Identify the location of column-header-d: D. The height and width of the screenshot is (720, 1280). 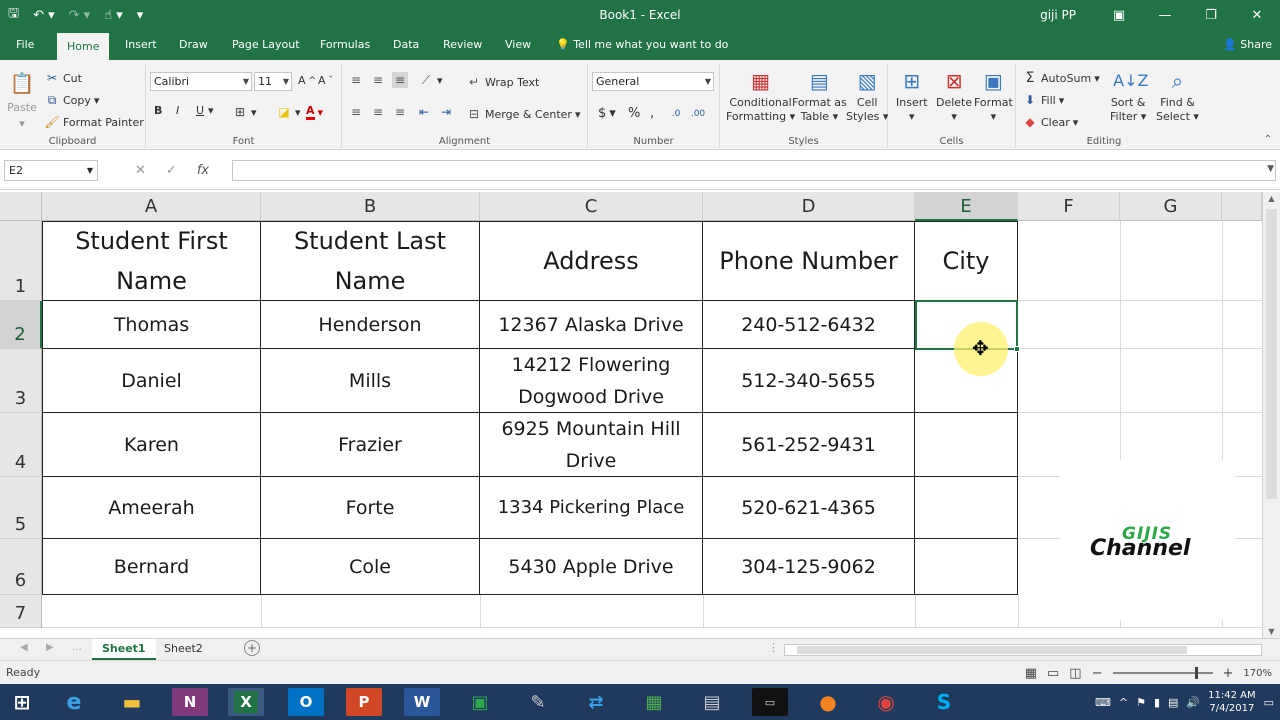
(809, 206).